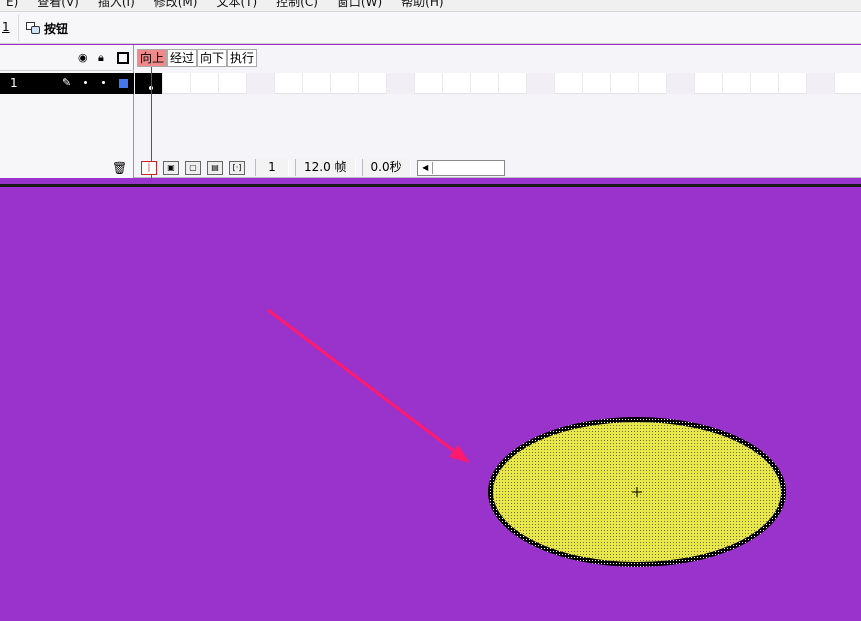 The height and width of the screenshot is (621, 861). Describe the element at coordinates (58, 5) in the screenshot. I see `menu-item: 查看(V)` at that location.